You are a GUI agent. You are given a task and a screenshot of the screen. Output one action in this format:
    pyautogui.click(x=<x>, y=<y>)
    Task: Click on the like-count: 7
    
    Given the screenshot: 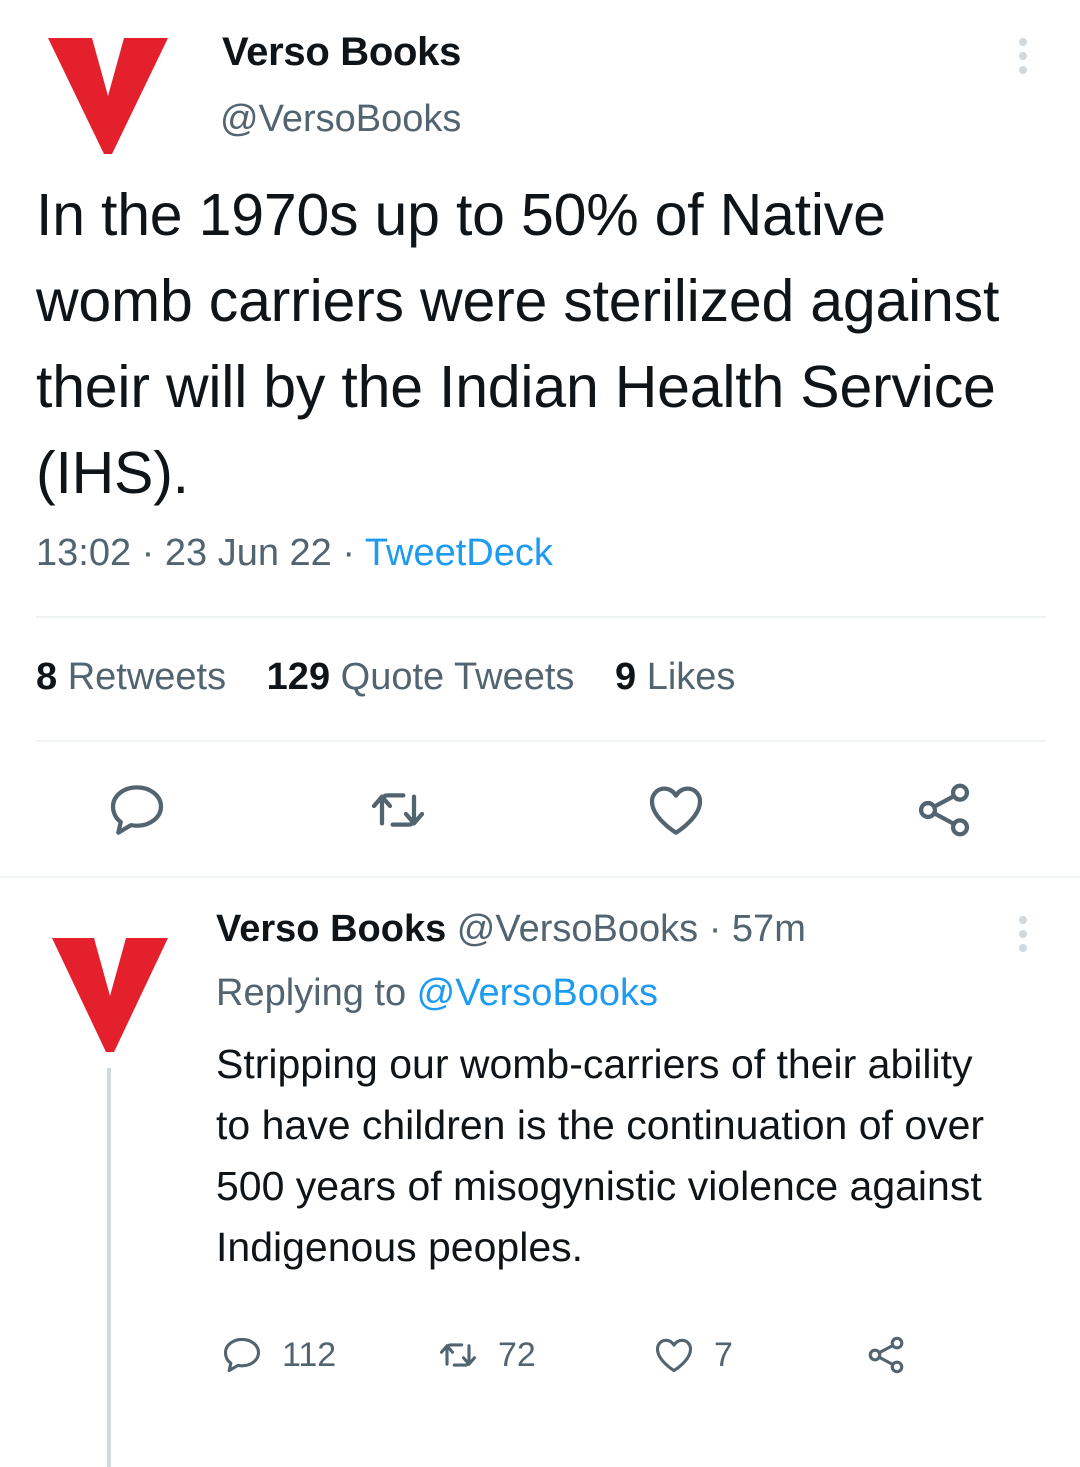 What is the action you would take?
    pyautogui.click(x=723, y=1354)
    